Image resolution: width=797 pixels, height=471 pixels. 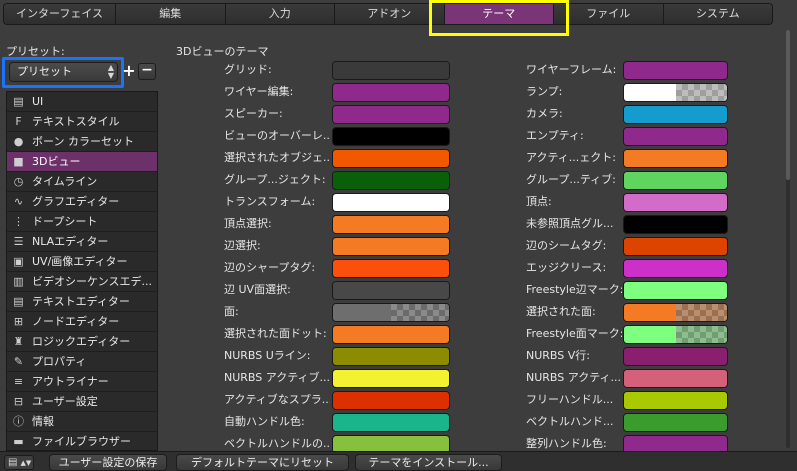 I want to click on color-row-label: 面:, so click(x=231, y=311).